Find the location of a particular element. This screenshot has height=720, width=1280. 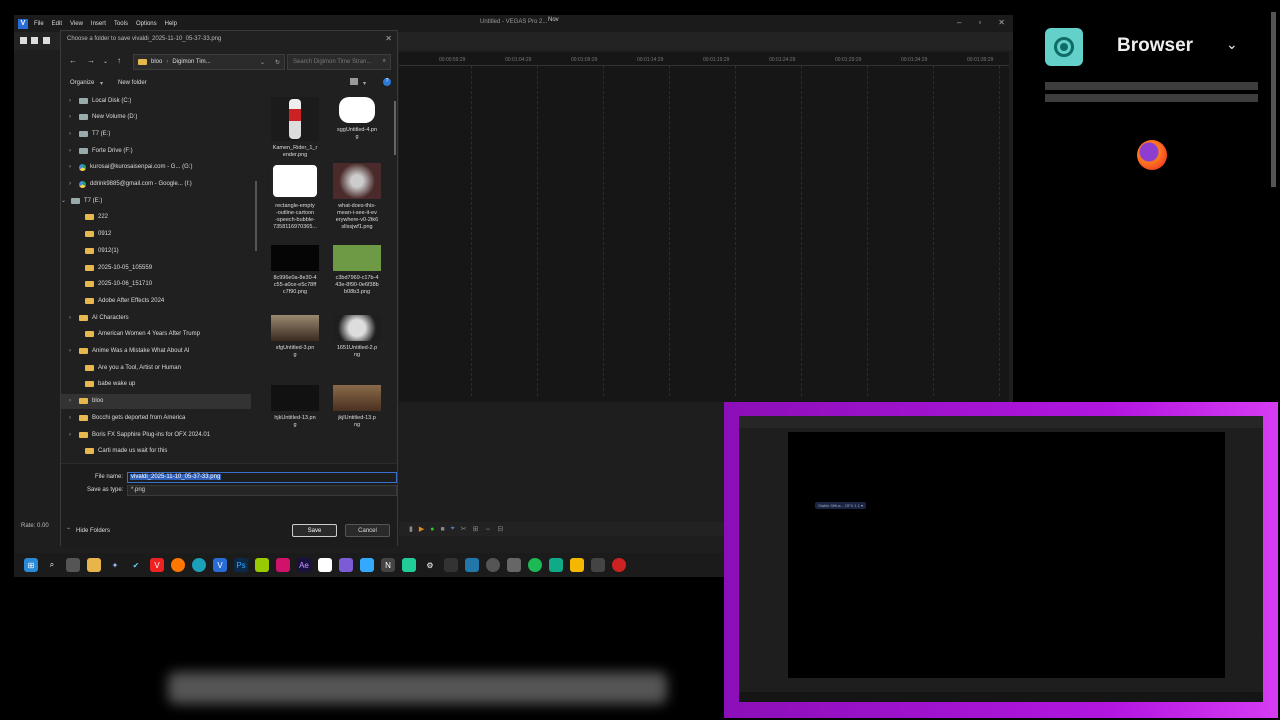

refresh-icon: ↻ is located at coordinates (277, 62).